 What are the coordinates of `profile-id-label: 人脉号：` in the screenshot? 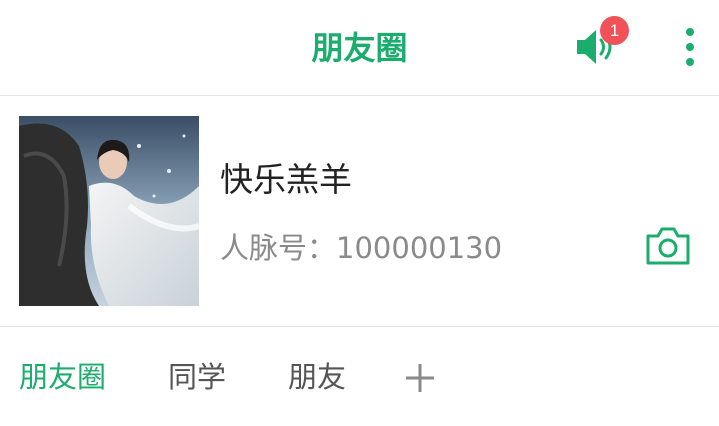 It's located at (278, 248).